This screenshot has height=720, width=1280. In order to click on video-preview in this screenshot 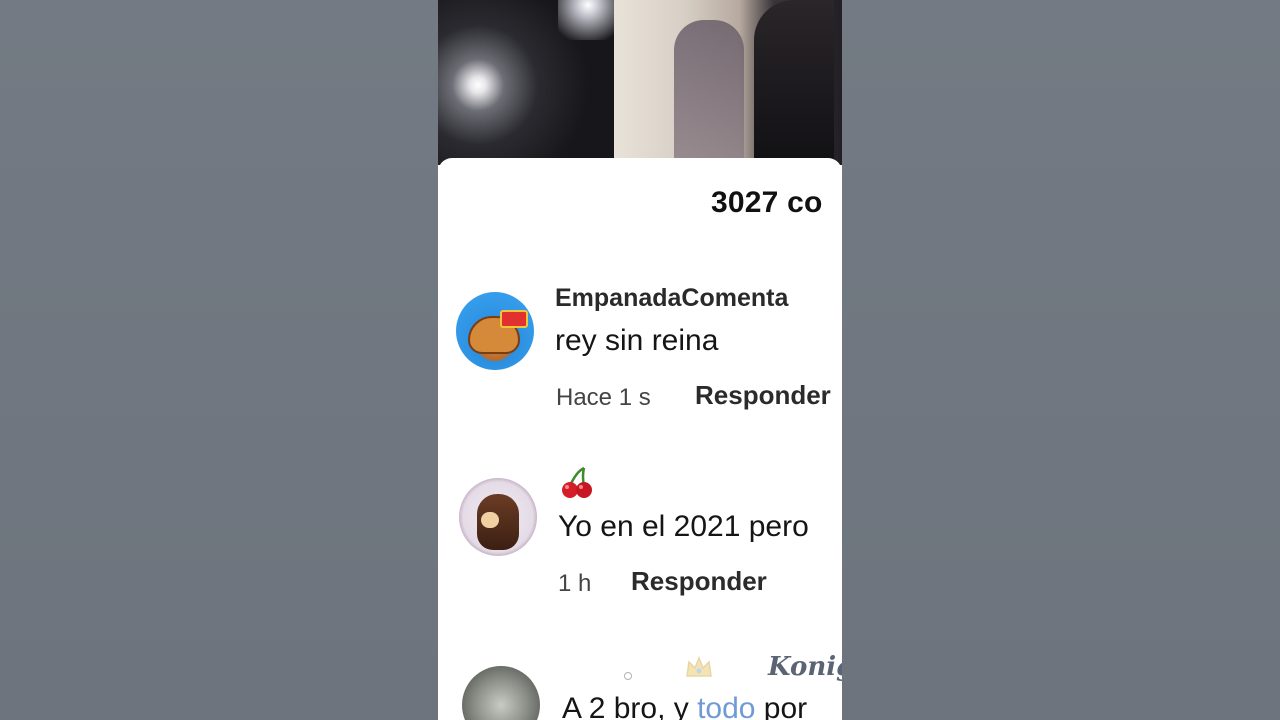, I will do `click(640, 82)`.